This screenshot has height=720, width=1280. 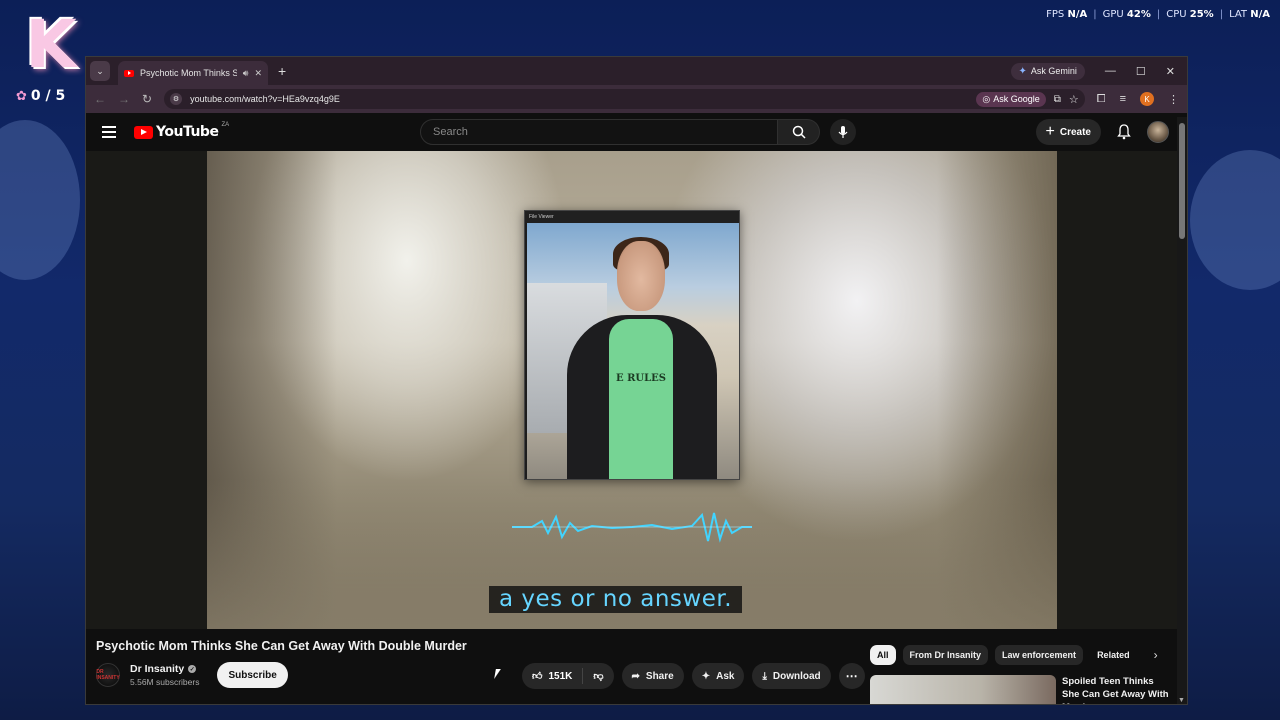 I want to click on subscriber-count: 5.56M subscribers, so click(x=165, y=682).